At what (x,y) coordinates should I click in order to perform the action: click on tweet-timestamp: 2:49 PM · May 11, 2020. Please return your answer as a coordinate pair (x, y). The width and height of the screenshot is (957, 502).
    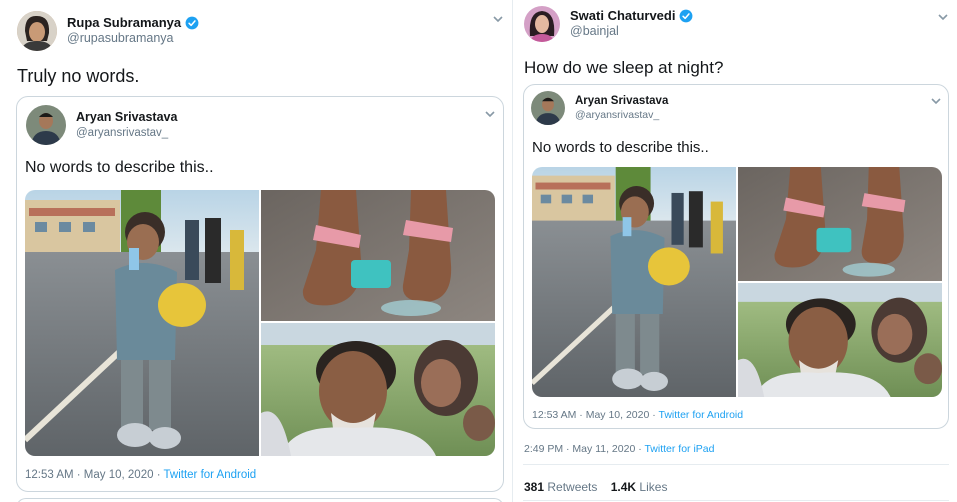
    Looking at the image, I should click on (579, 449).